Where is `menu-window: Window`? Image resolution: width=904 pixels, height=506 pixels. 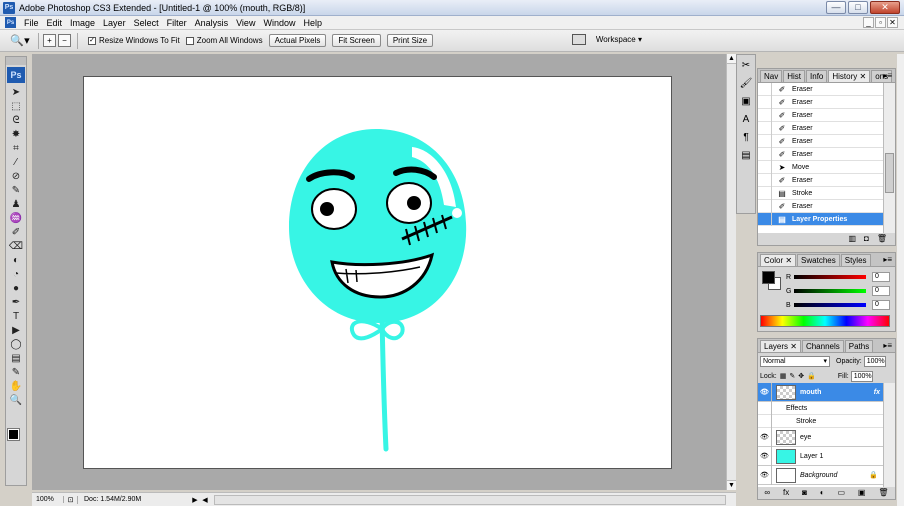 menu-window: Window is located at coordinates (279, 23).